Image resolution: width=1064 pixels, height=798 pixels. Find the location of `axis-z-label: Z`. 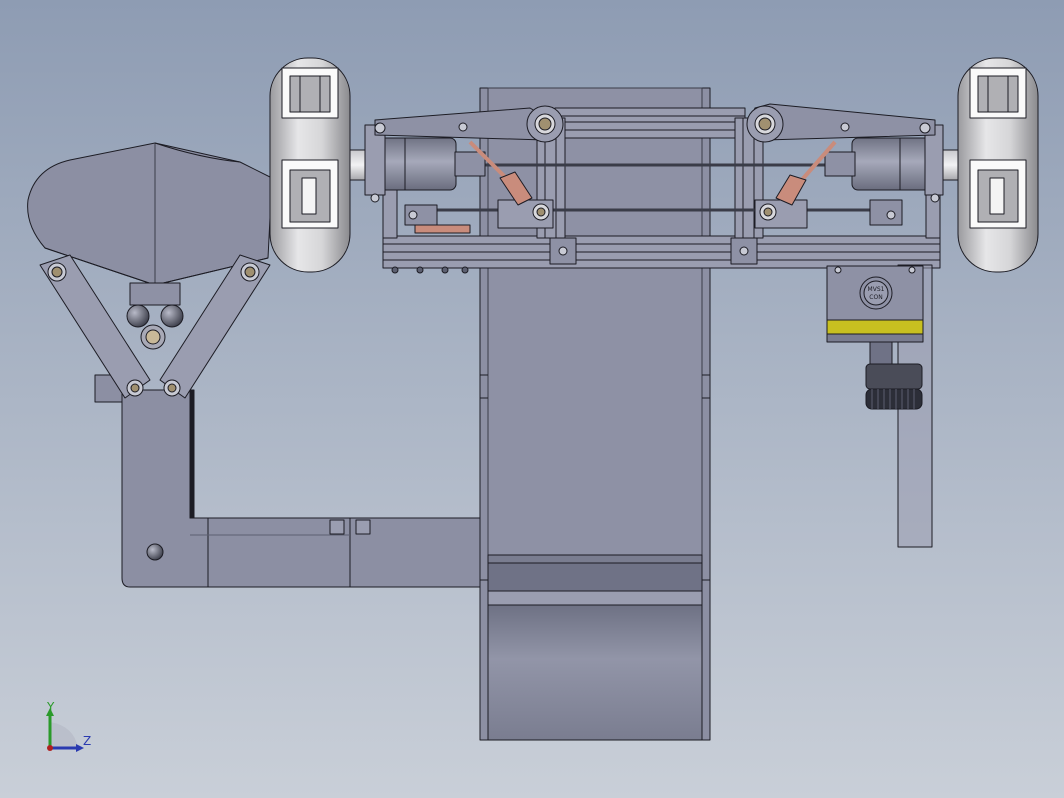

axis-z-label: Z is located at coordinates (87, 741).